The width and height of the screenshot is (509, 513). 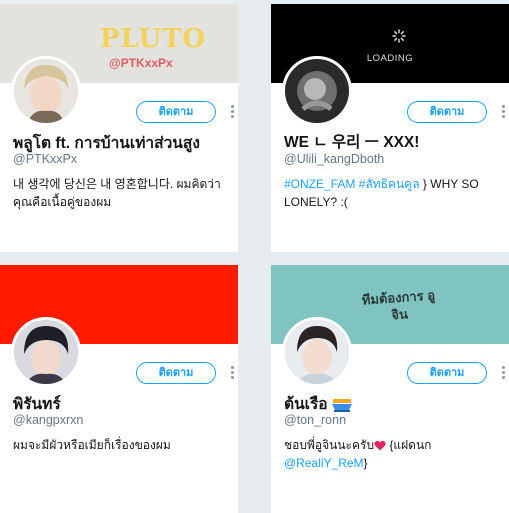 What do you see at coordinates (352, 184) in the screenshot?
I see `hashtag-link: #ONZE_FAM #ลัทธิคนคูล` at bounding box center [352, 184].